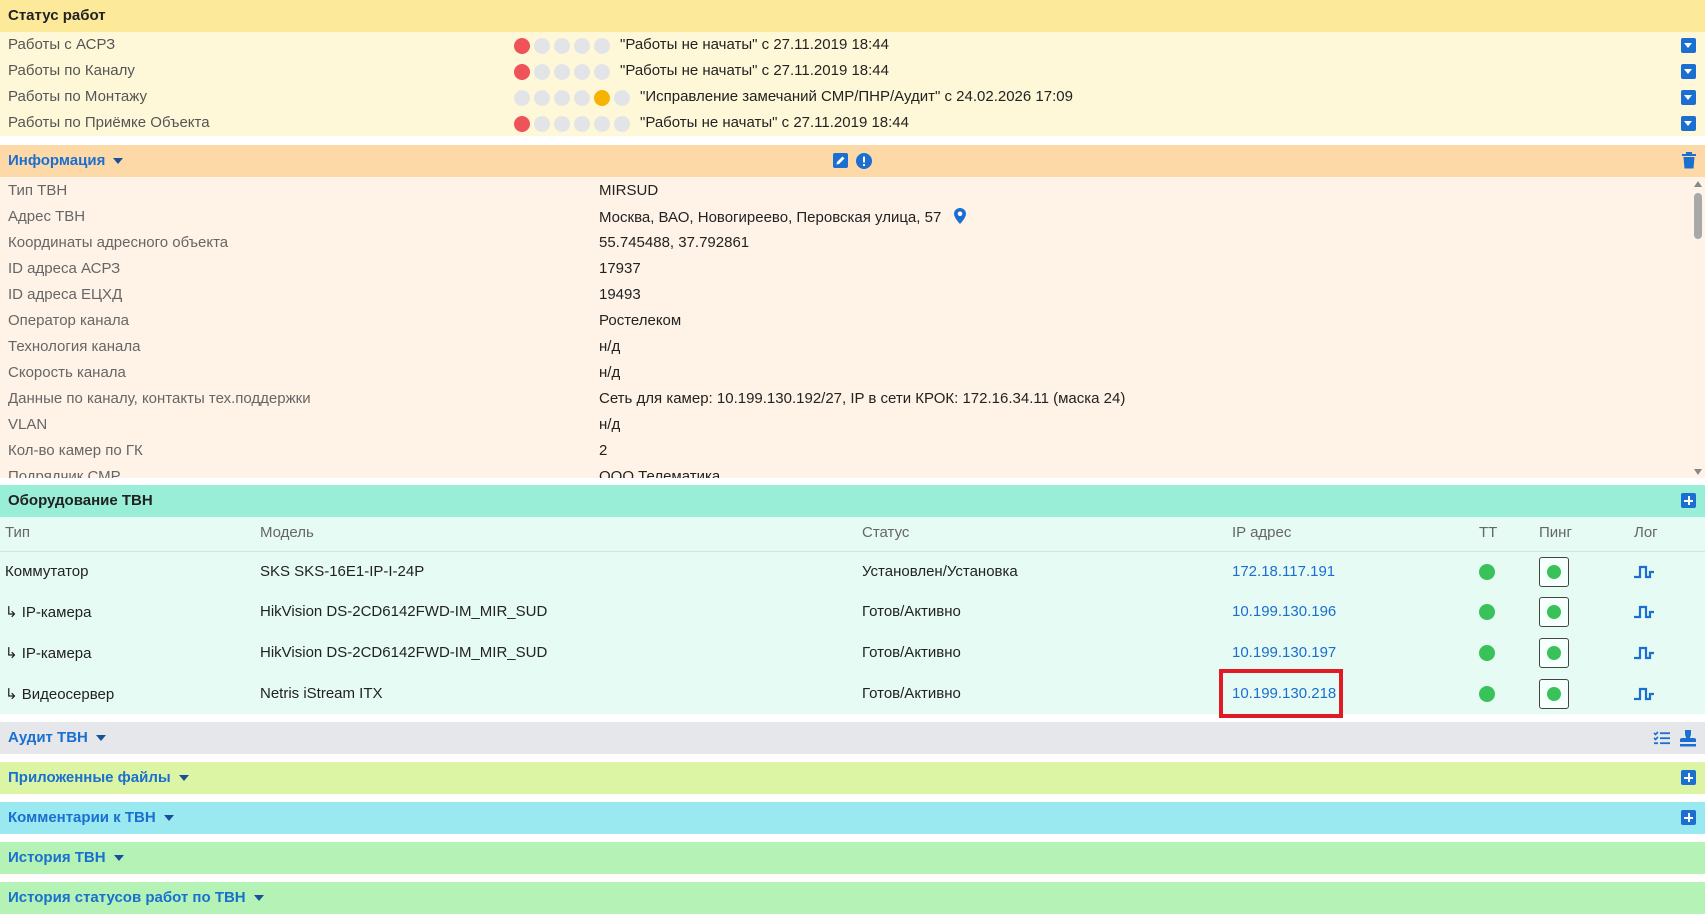  Describe the element at coordinates (75, 450) in the screenshot. I see `info-key: Кол-во камер по ГК` at that location.